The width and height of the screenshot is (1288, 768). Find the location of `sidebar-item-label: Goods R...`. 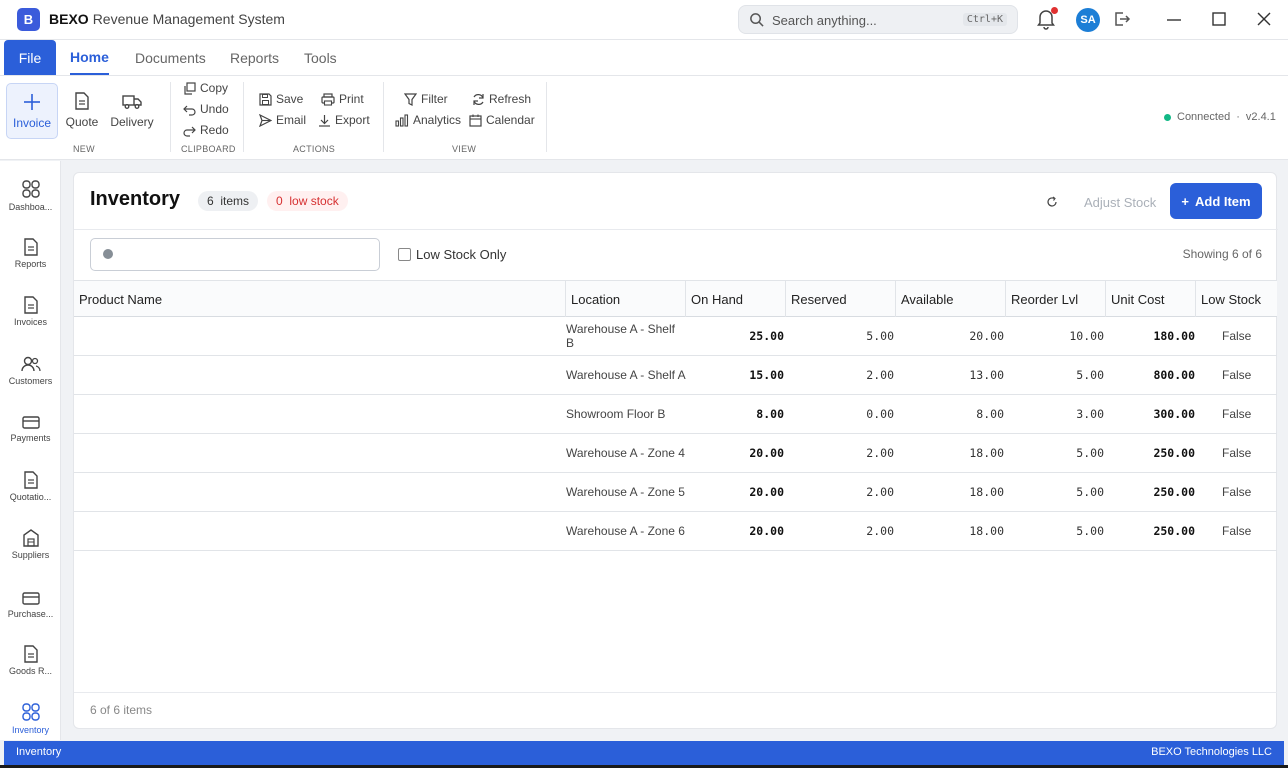

sidebar-item-label: Goods R... is located at coordinates (30, 671).